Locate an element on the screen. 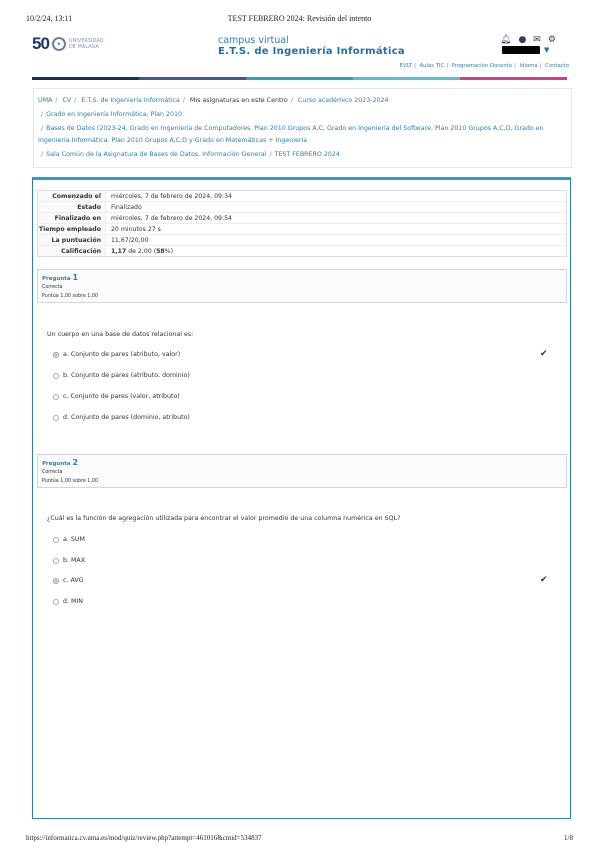 This screenshot has height=848, width=599. user-menu-icon: ⚙ is located at coordinates (552, 40).